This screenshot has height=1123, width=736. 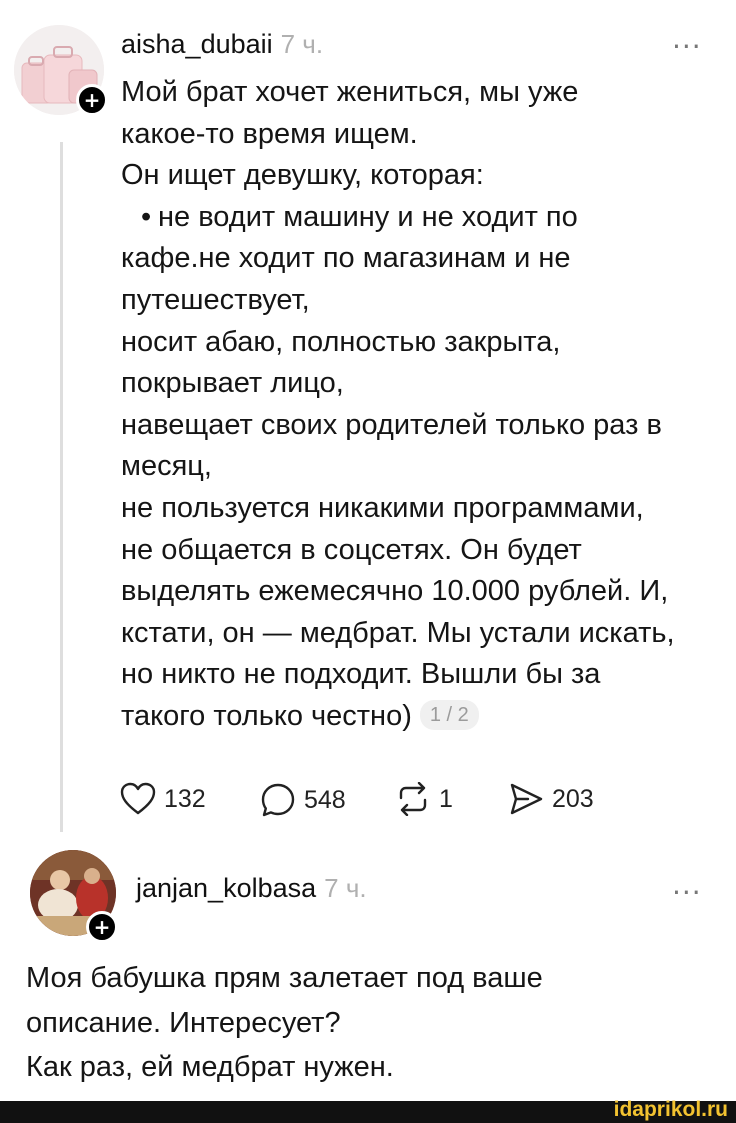 I want to click on send-icon, so click(x=526, y=799).